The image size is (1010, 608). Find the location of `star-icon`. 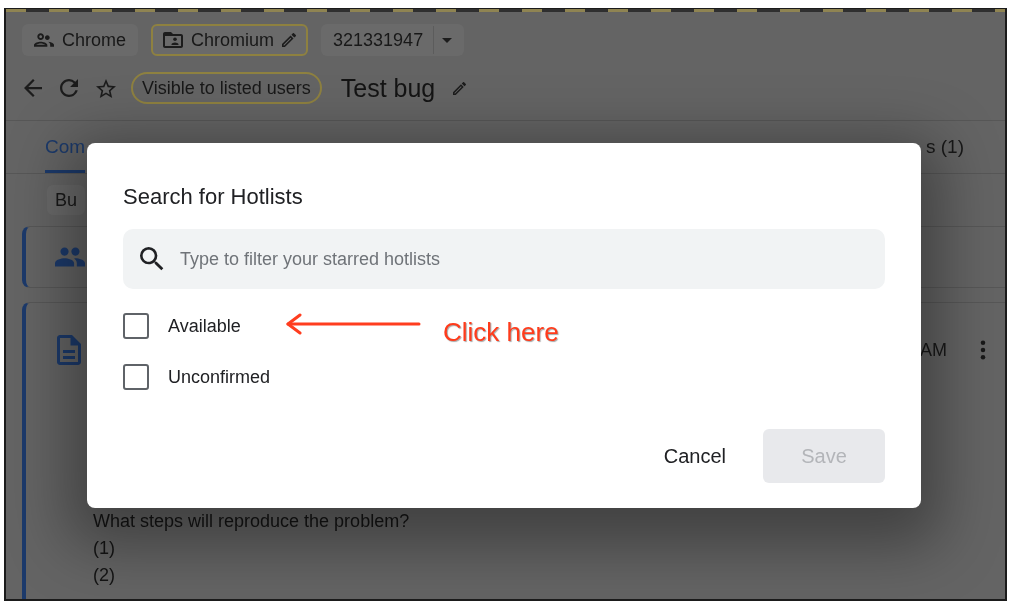

star-icon is located at coordinates (106, 88).